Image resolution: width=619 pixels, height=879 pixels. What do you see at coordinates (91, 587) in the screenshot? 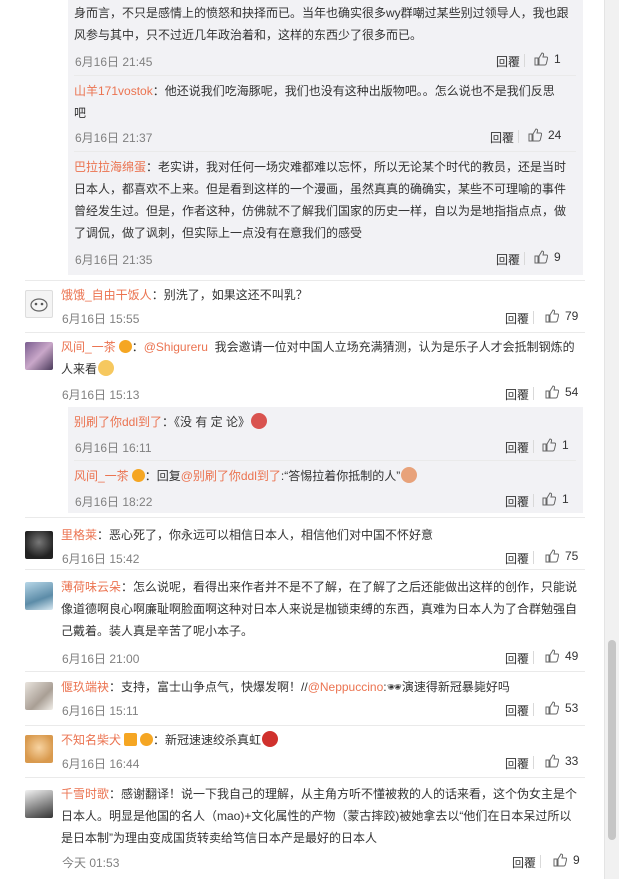
I see `comment-username: 薄荷味云朵` at bounding box center [91, 587].